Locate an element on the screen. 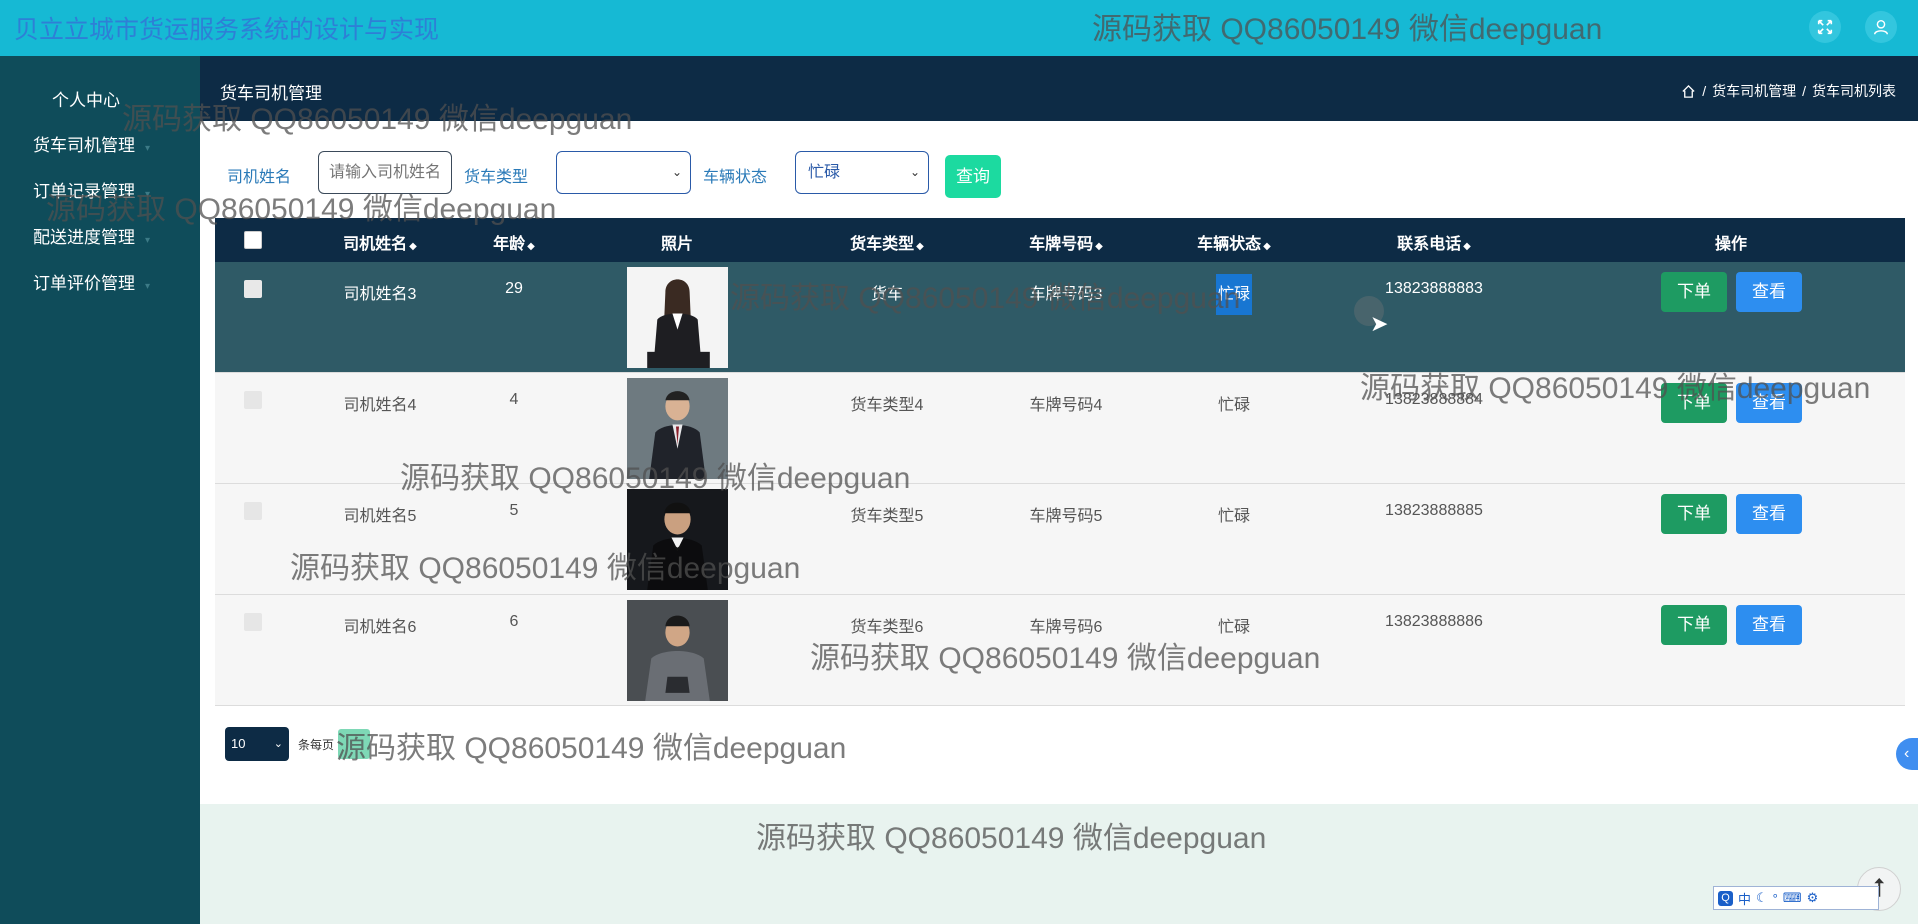  user-button is located at coordinates (1881, 27).